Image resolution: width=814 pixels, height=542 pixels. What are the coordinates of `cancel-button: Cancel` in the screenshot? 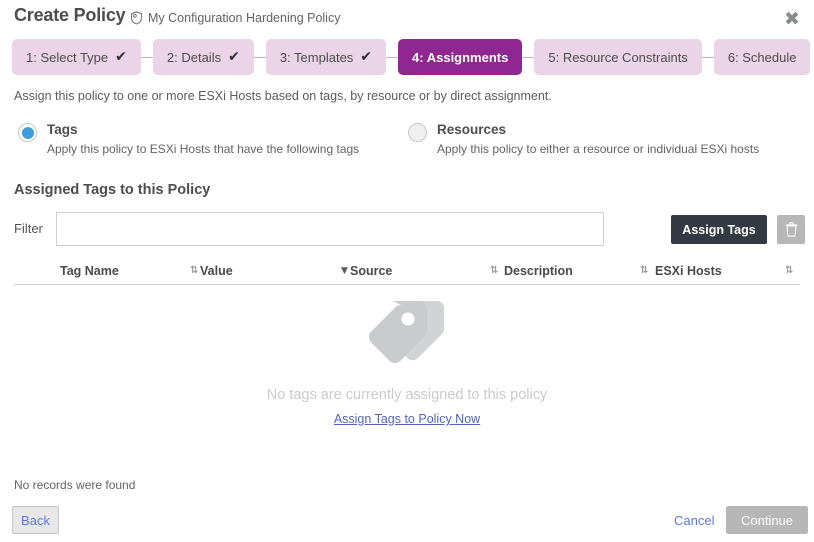 It's located at (694, 520).